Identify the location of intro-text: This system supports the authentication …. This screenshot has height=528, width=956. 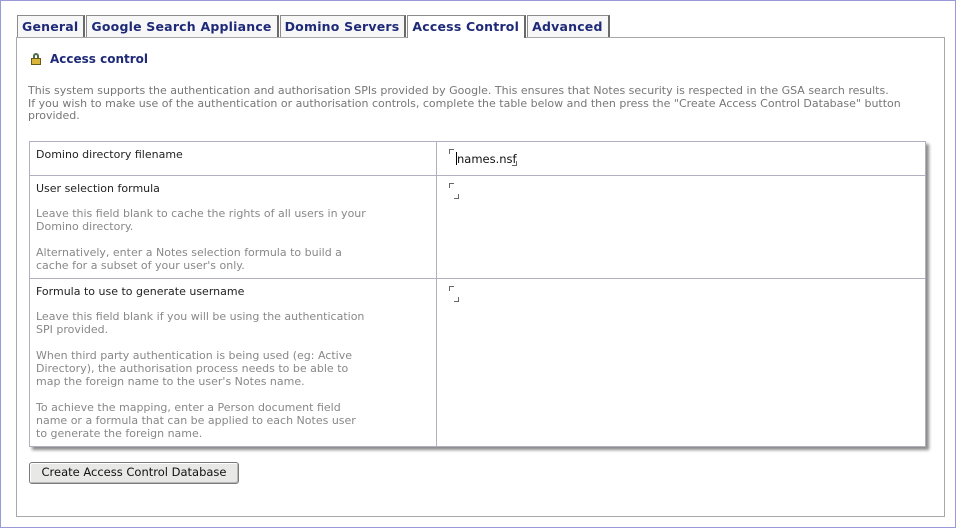
(483, 103).